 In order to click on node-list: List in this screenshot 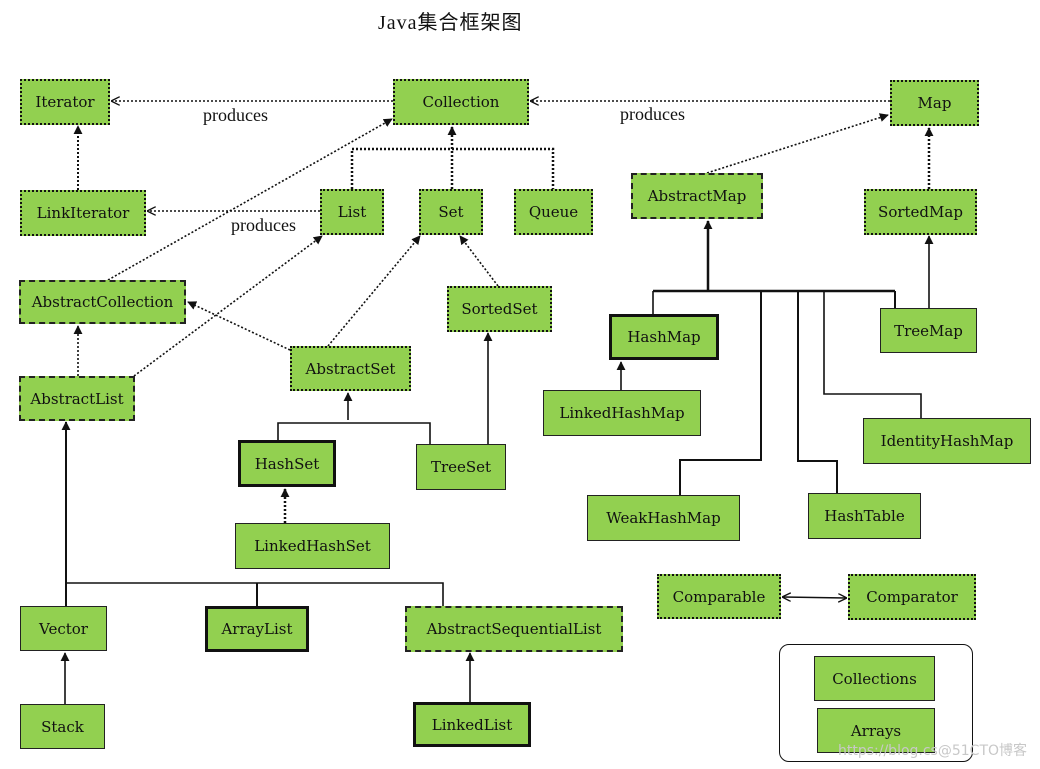, I will do `click(352, 212)`.